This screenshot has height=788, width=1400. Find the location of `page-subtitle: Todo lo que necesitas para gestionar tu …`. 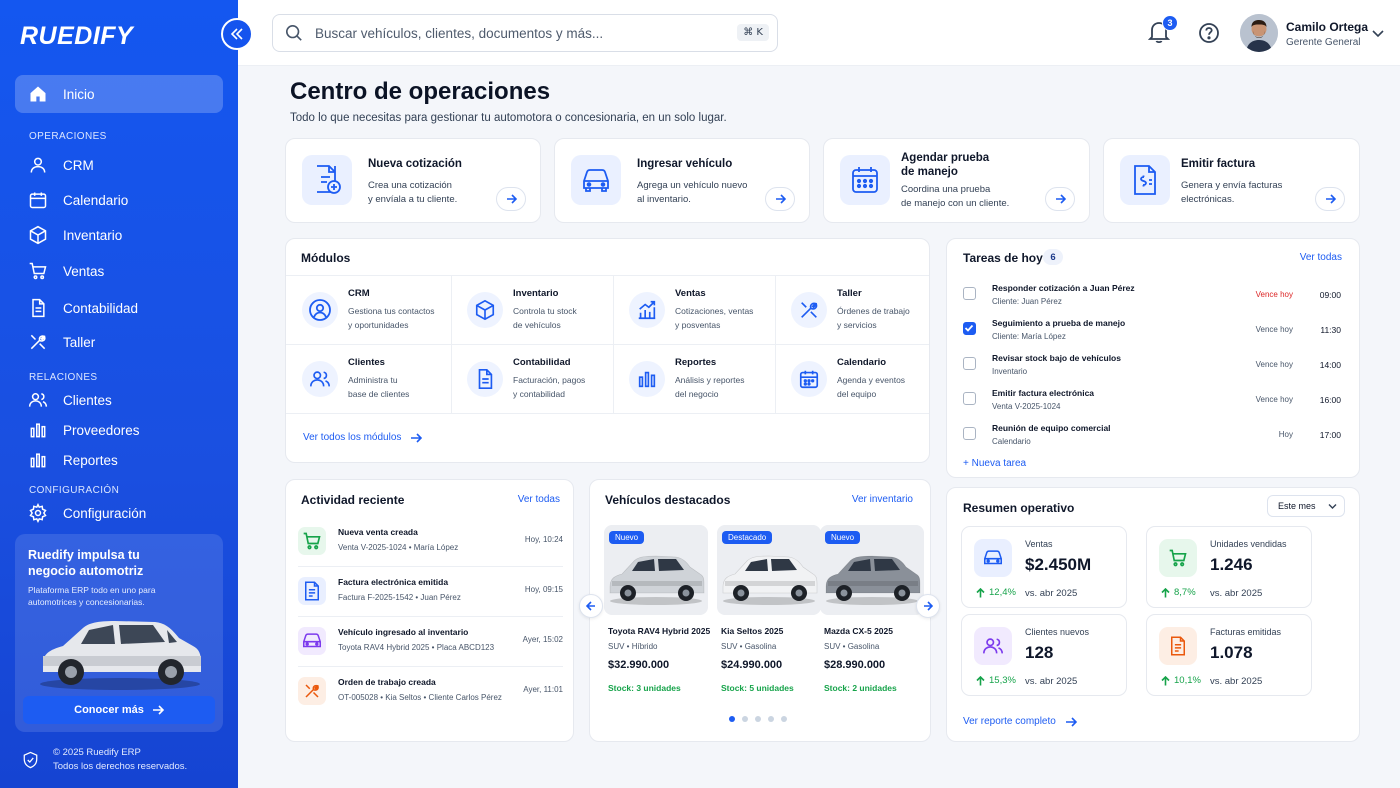

page-subtitle: Todo lo que necesitas para gestionar tu … is located at coordinates (508, 118).